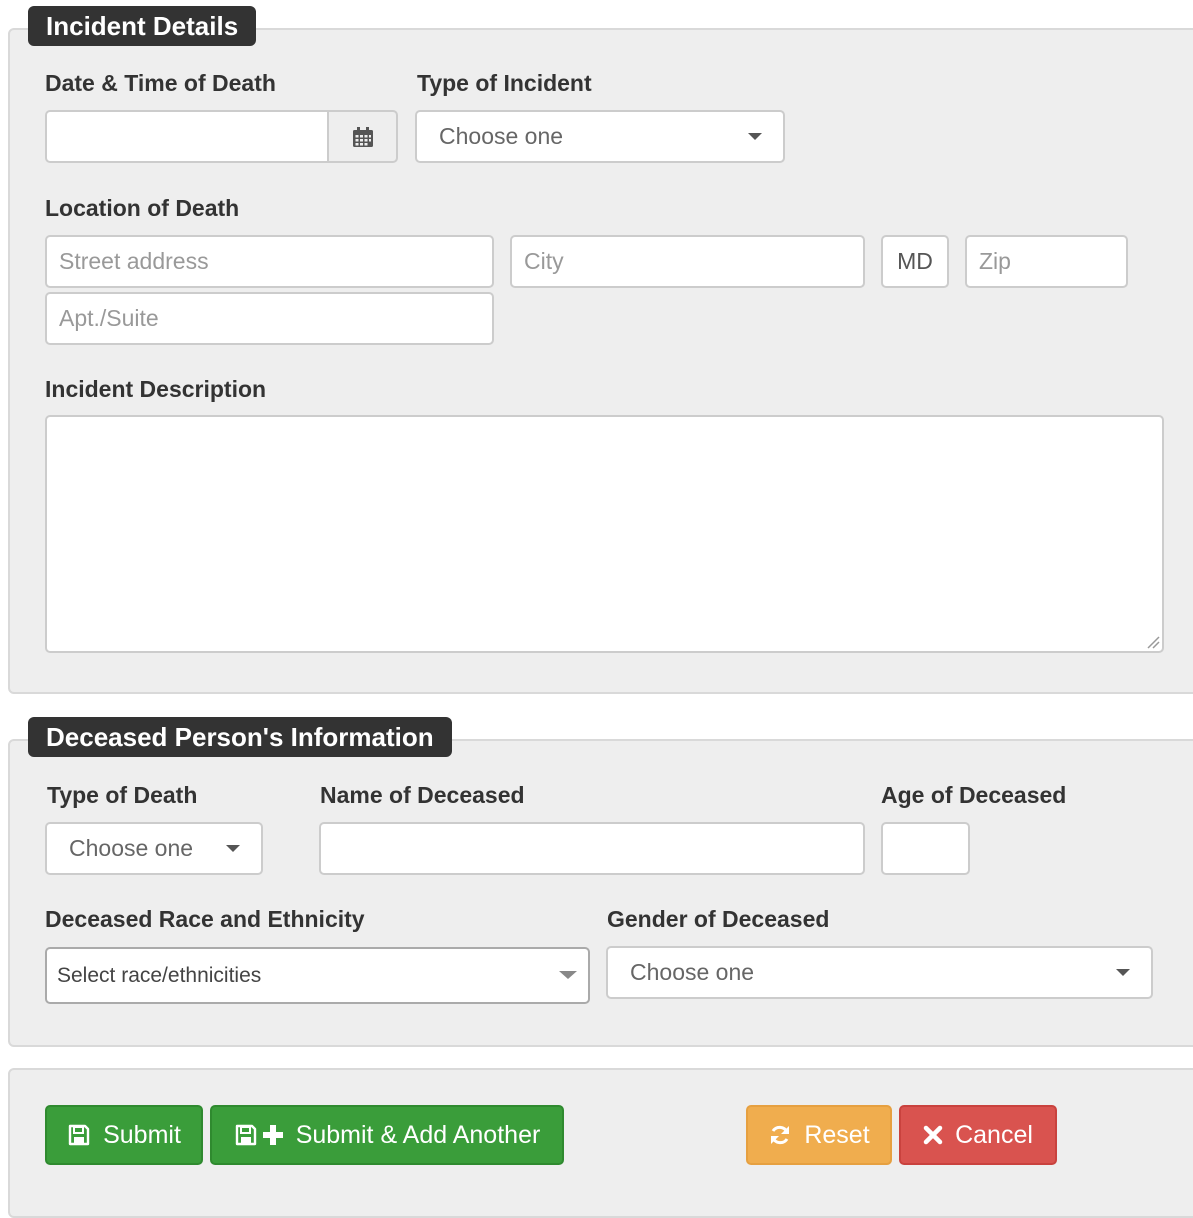 The width and height of the screenshot is (1193, 1218). Describe the element at coordinates (160, 83) in the screenshot. I see `date-time-label: Date & Time of Death` at that location.